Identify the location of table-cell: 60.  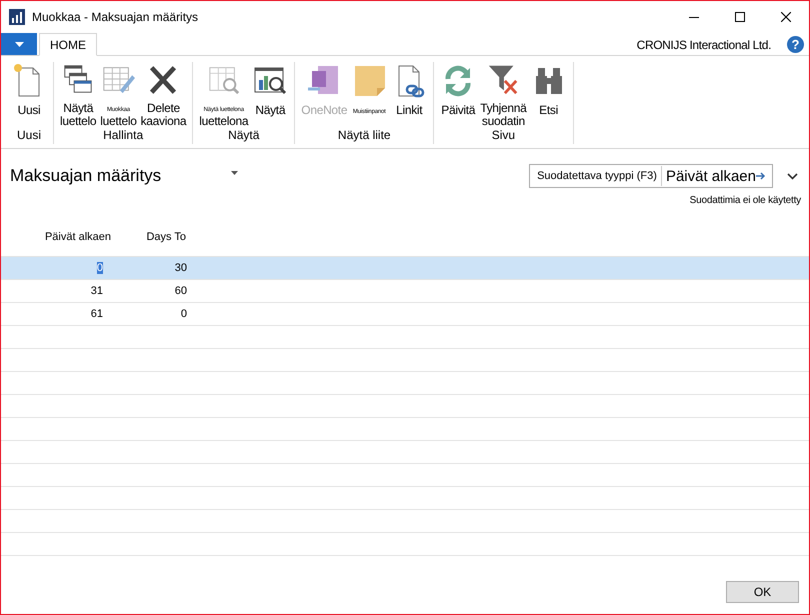
(180, 291).